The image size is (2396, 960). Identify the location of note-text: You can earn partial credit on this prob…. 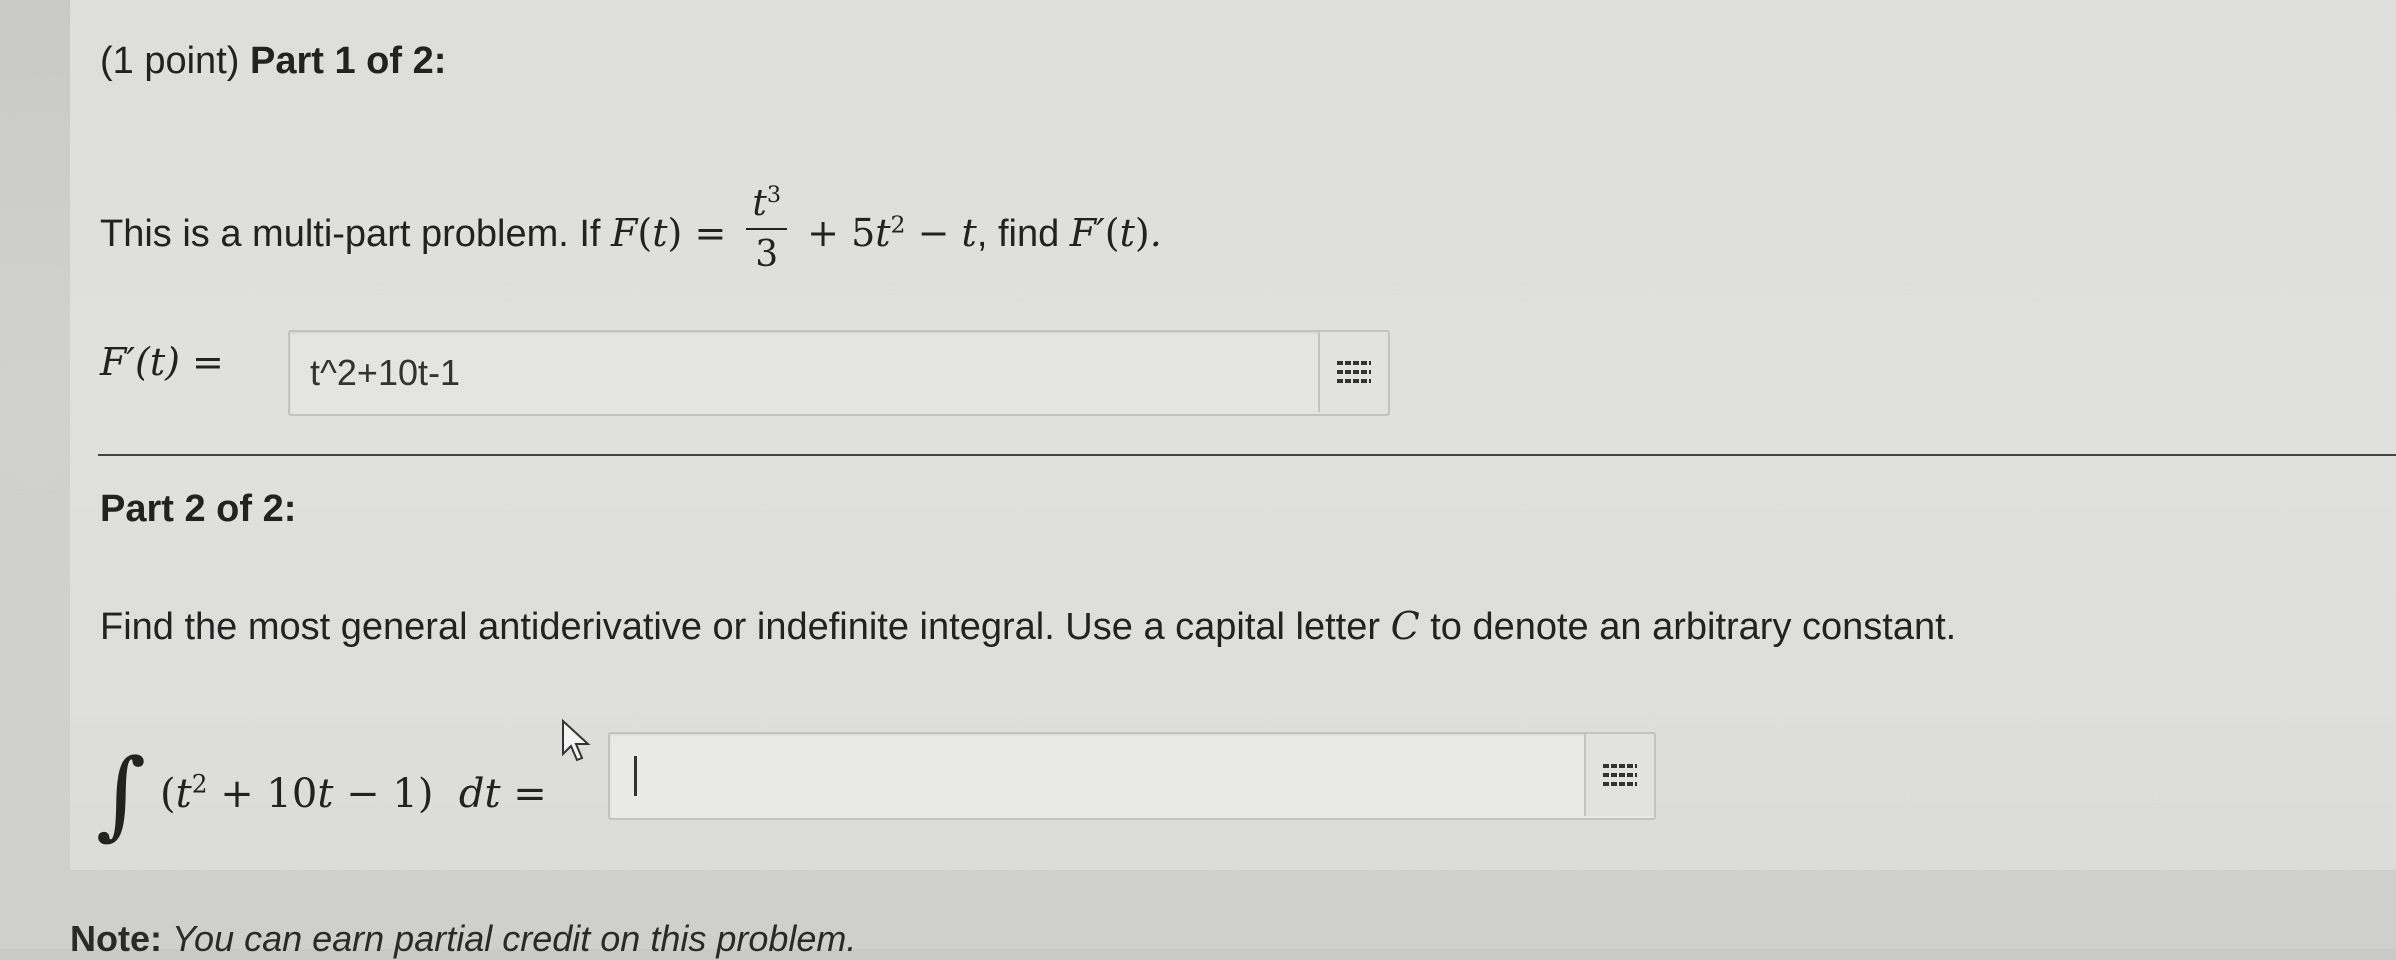
(514, 938).